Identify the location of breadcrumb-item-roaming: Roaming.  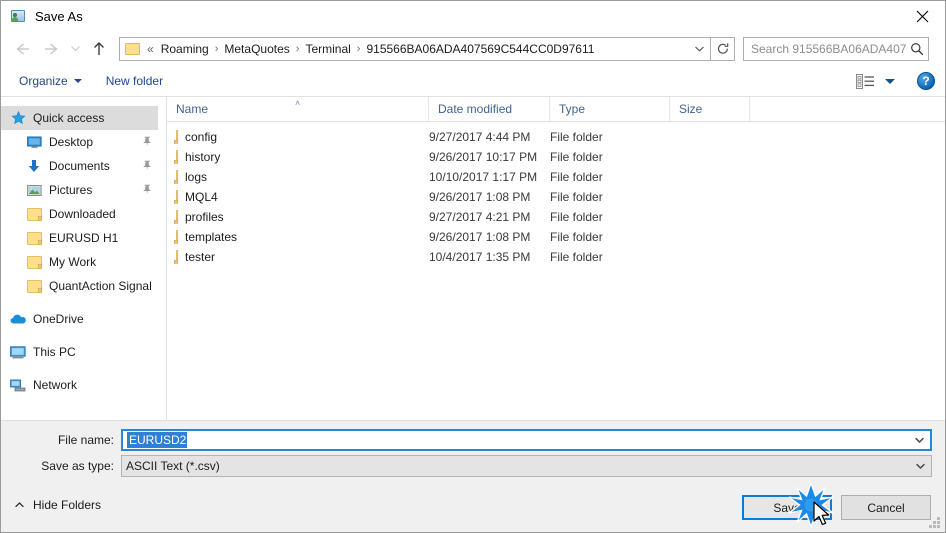
(185, 49).